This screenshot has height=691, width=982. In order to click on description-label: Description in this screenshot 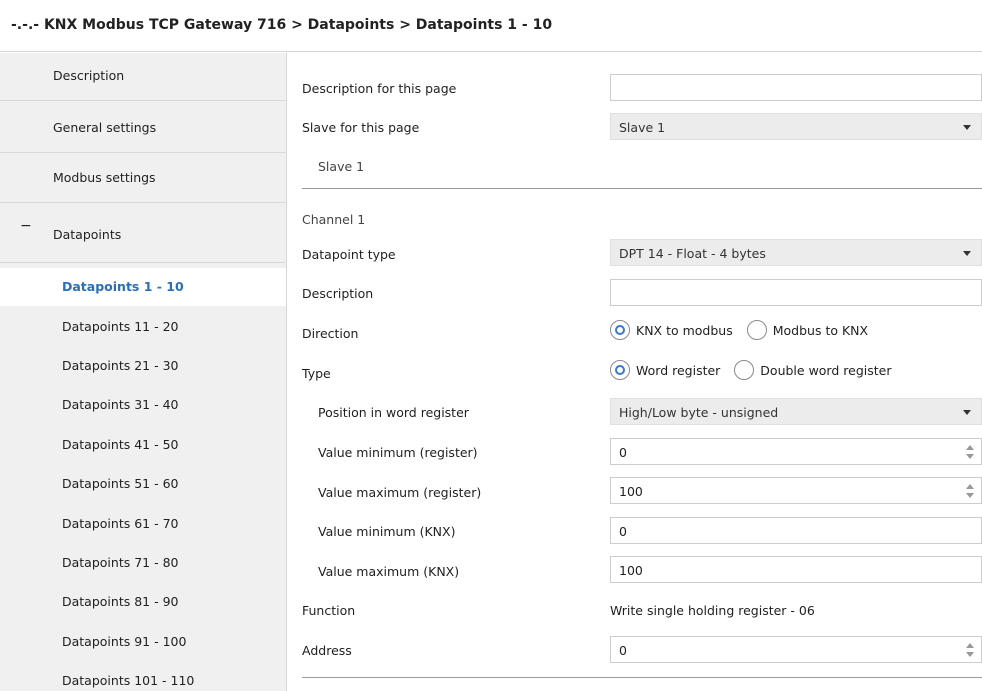, I will do `click(338, 293)`.